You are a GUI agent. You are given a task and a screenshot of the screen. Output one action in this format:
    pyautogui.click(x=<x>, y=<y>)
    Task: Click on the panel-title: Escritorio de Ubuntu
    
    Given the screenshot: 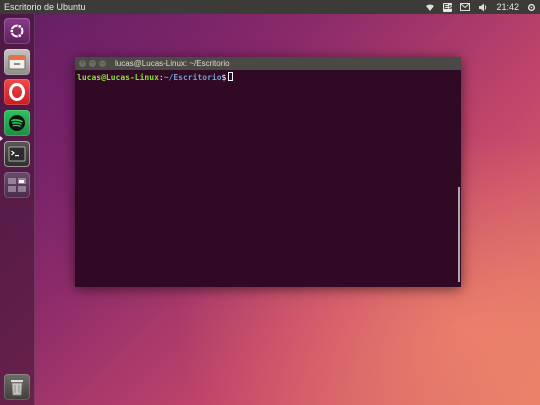 What is the action you would take?
    pyautogui.click(x=45, y=7)
    